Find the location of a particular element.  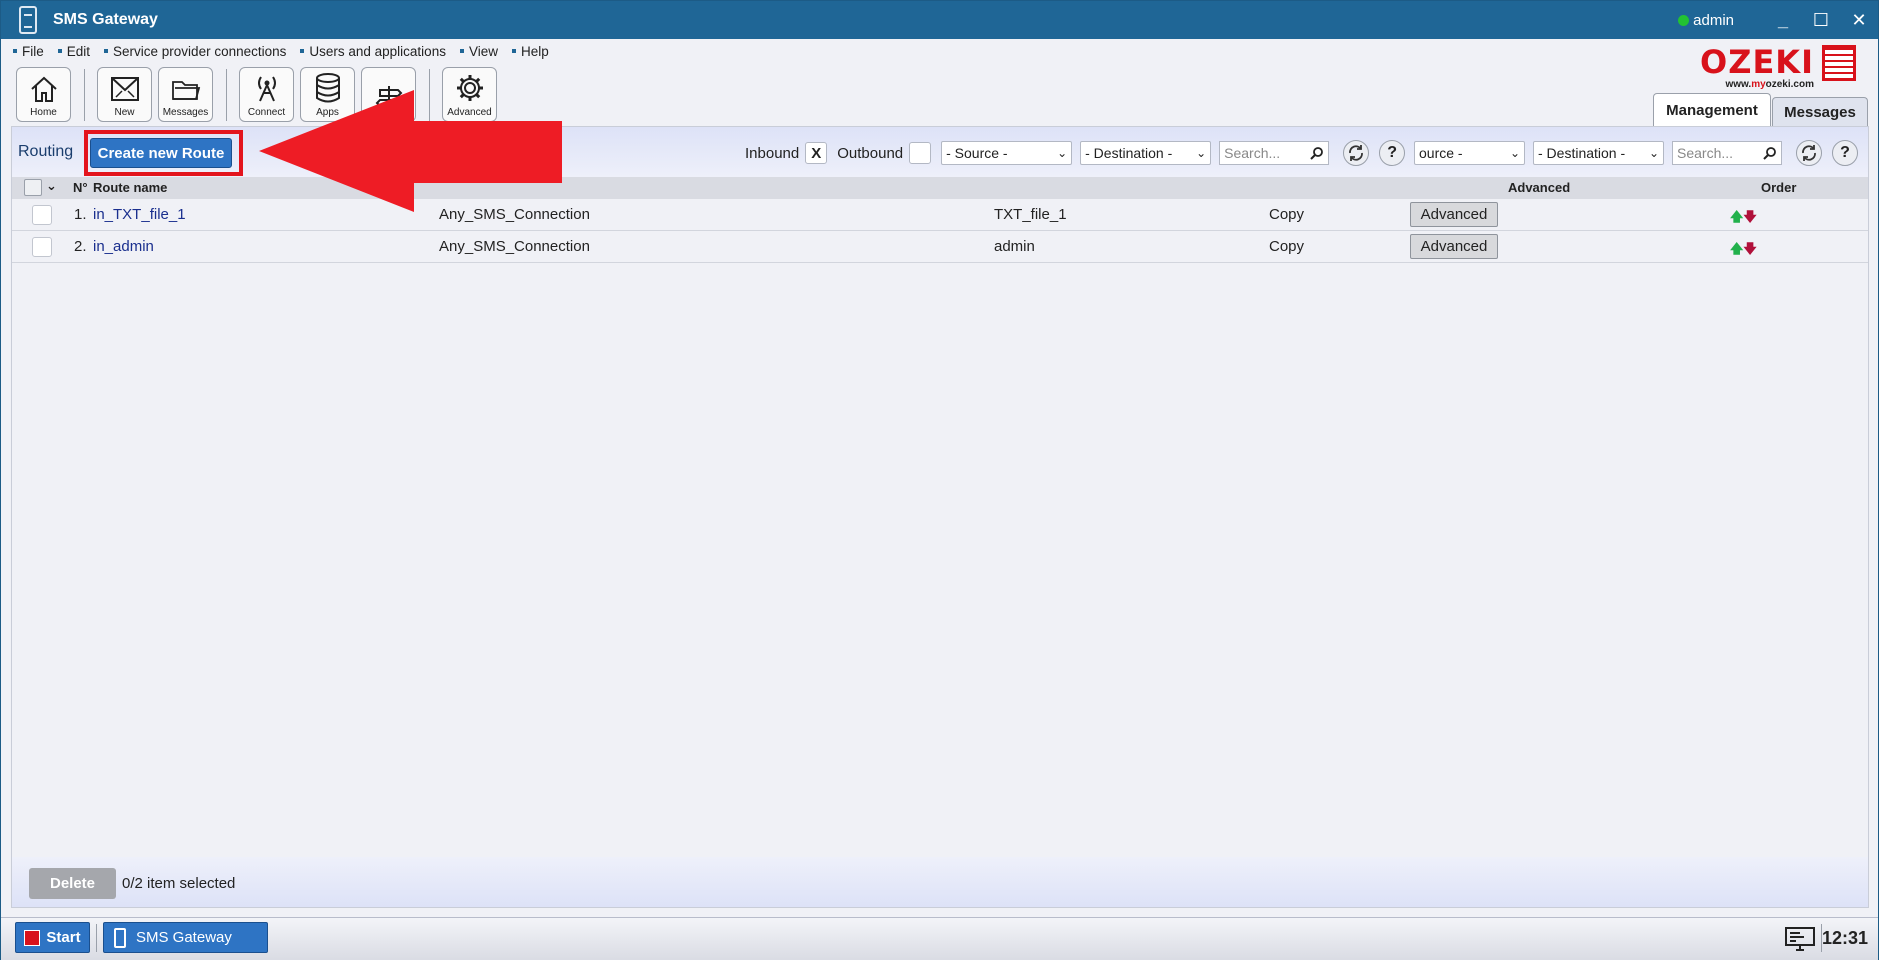

start-label: Start is located at coordinates (63, 937).